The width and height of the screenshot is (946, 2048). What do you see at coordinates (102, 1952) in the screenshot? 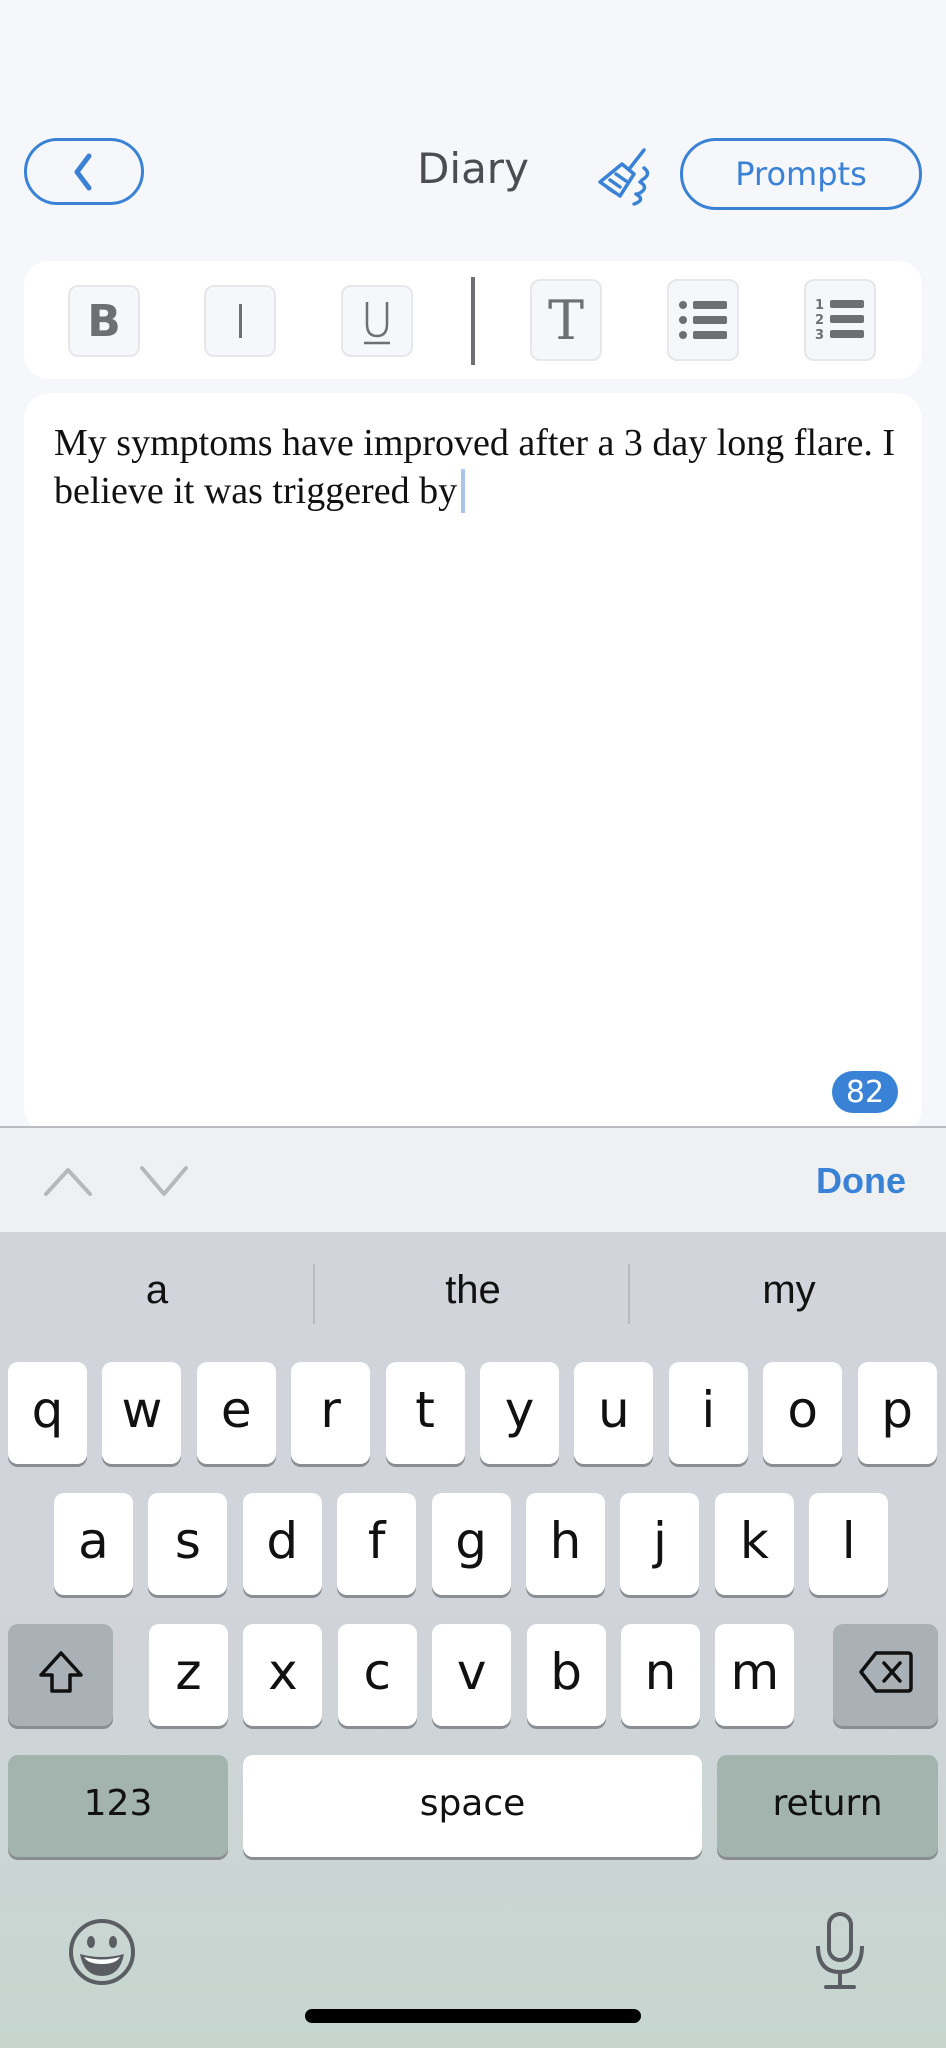
I see `emoji-icon` at bounding box center [102, 1952].